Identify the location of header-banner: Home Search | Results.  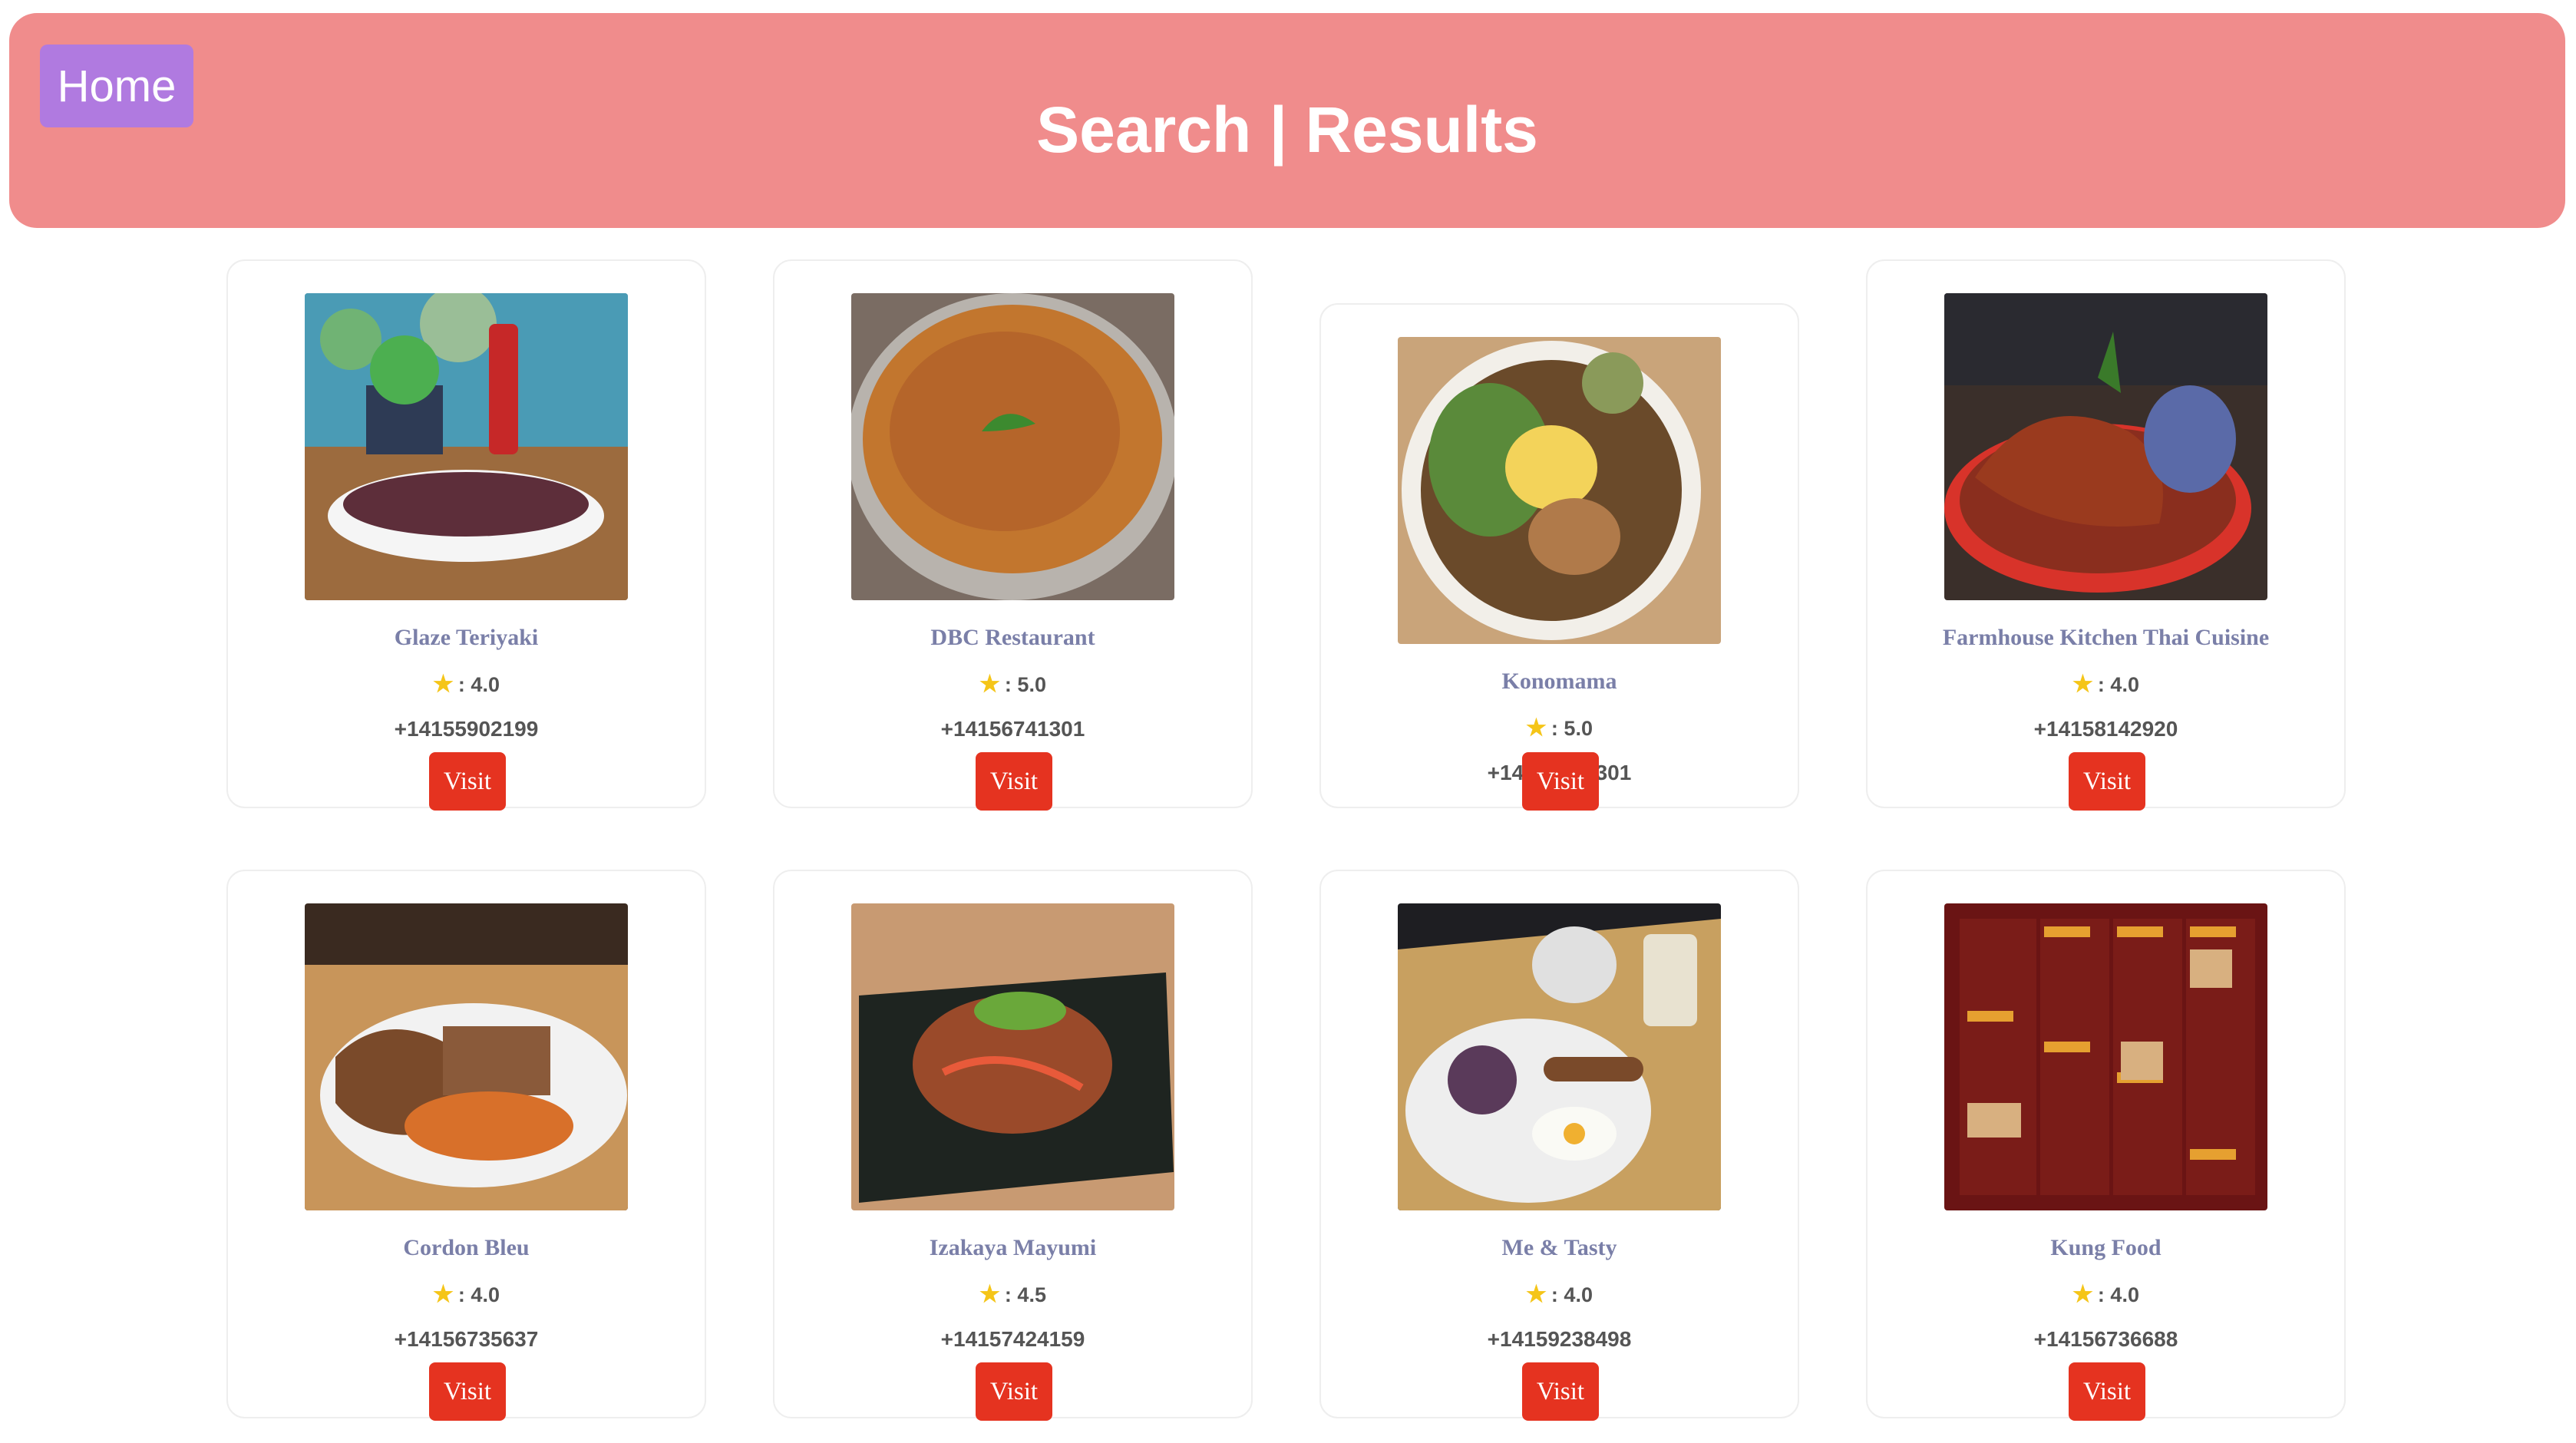
(1287, 120).